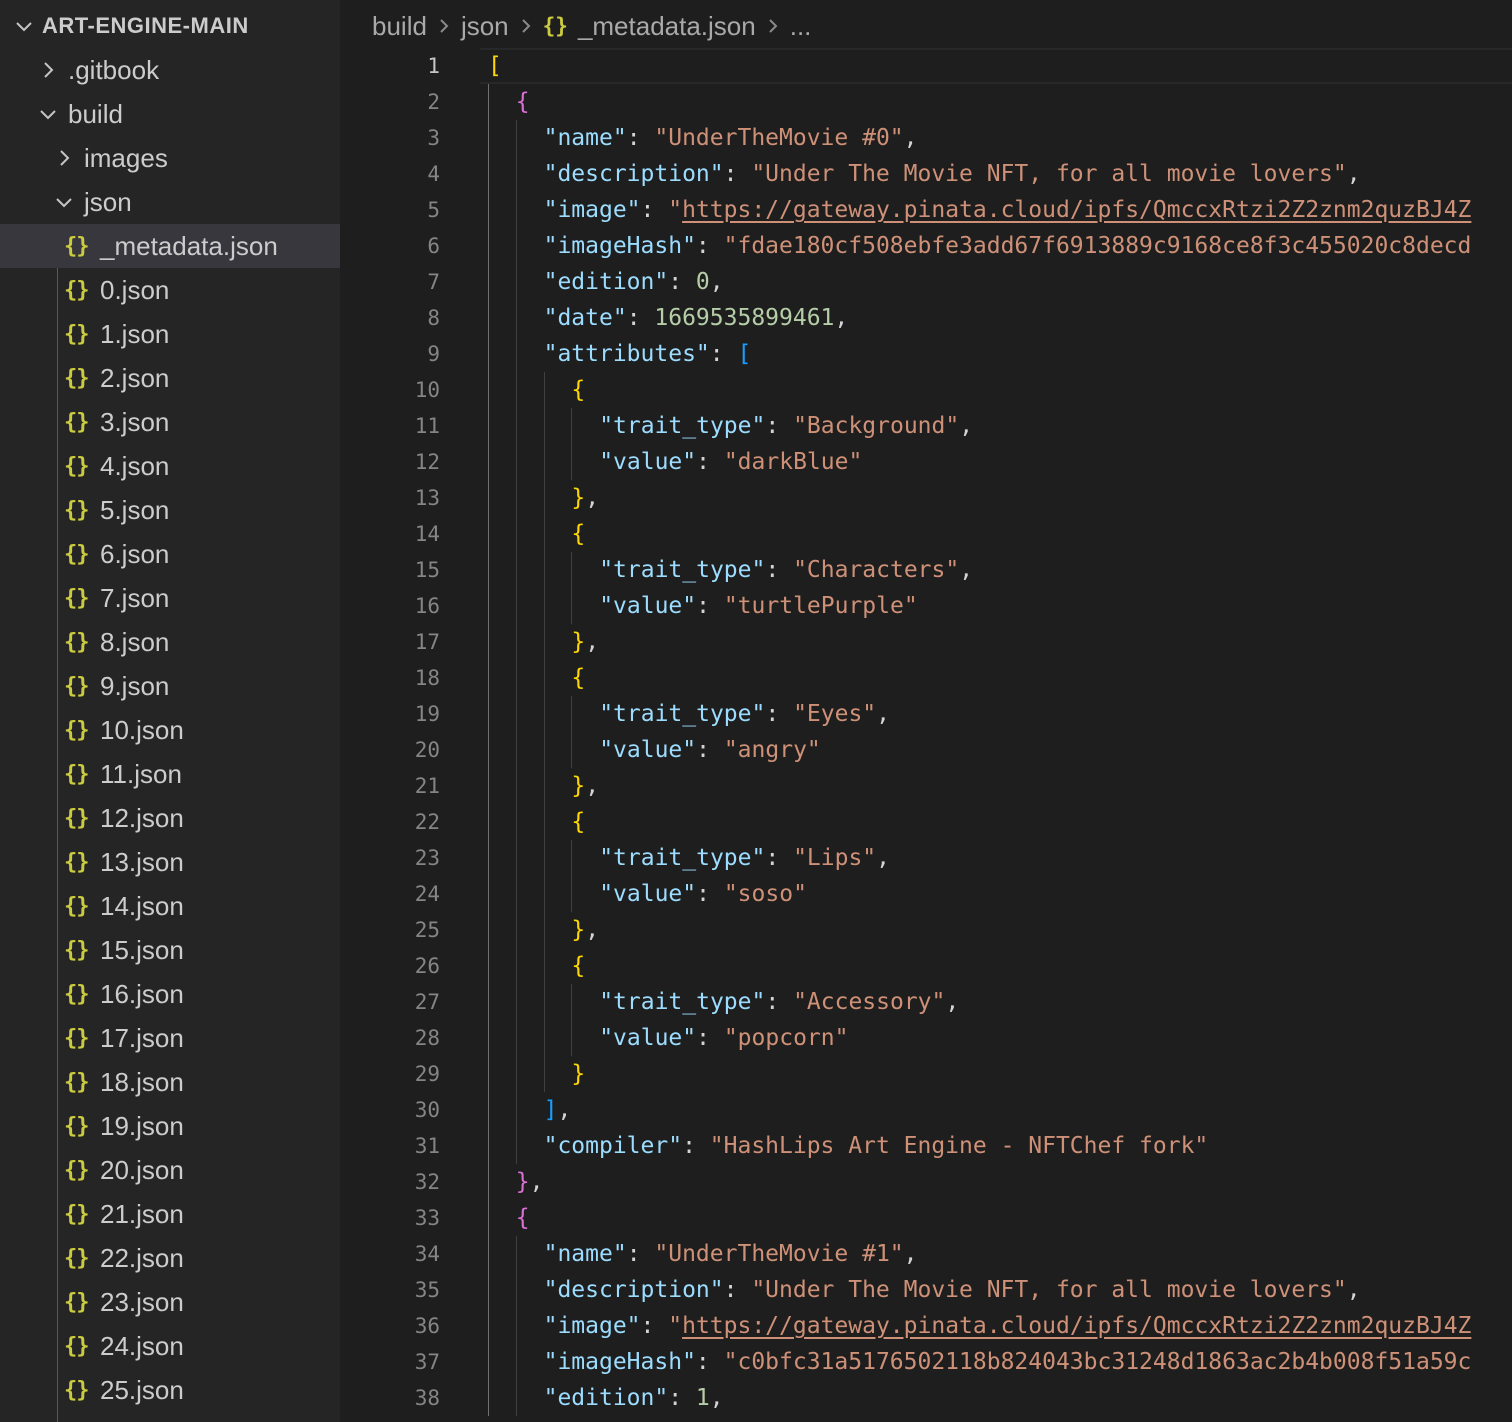 The image size is (1512, 1422). What do you see at coordinates (485, 26) in the screenshot?
I see `breadcrumb-json: json` at bounding box center [485, 26].